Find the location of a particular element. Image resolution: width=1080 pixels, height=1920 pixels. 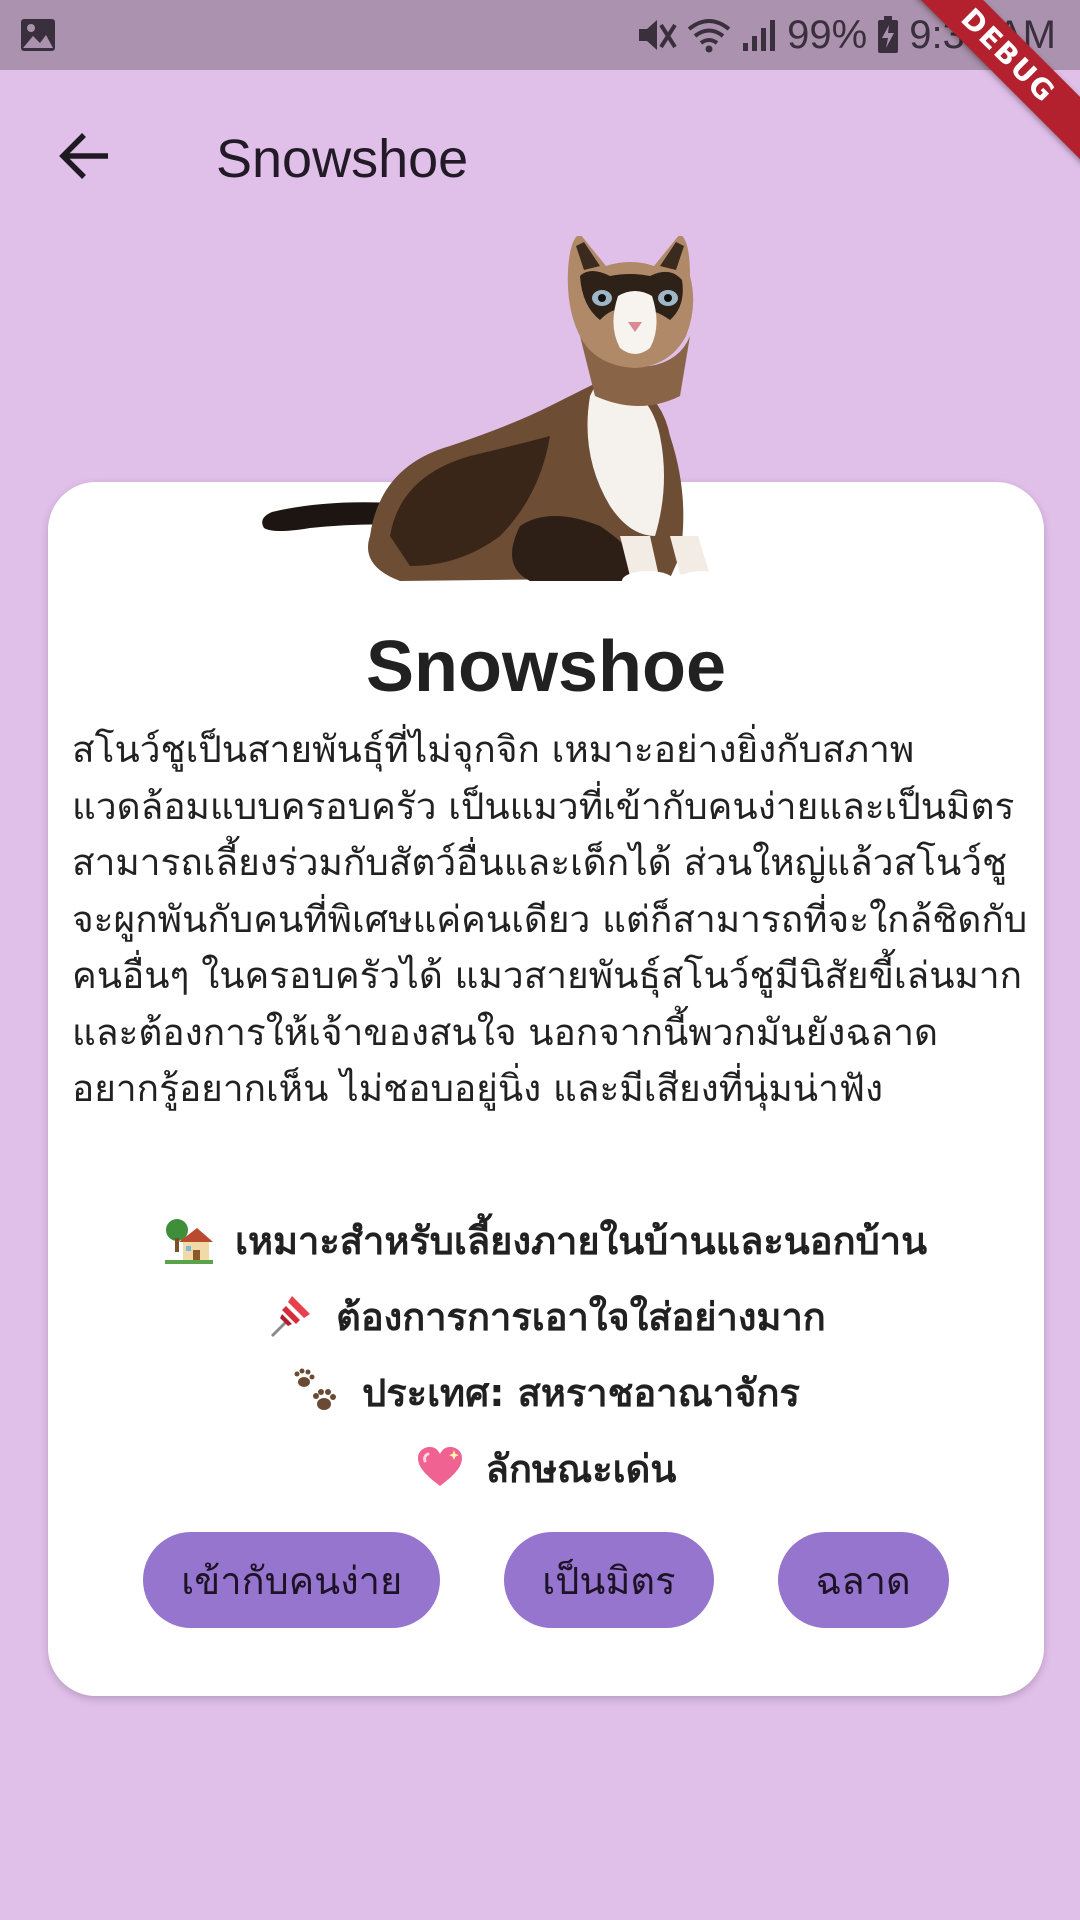

fact-attention: ต้องการการเอาใจใส่อย่างมาก is located at coordinates (546, 1316).